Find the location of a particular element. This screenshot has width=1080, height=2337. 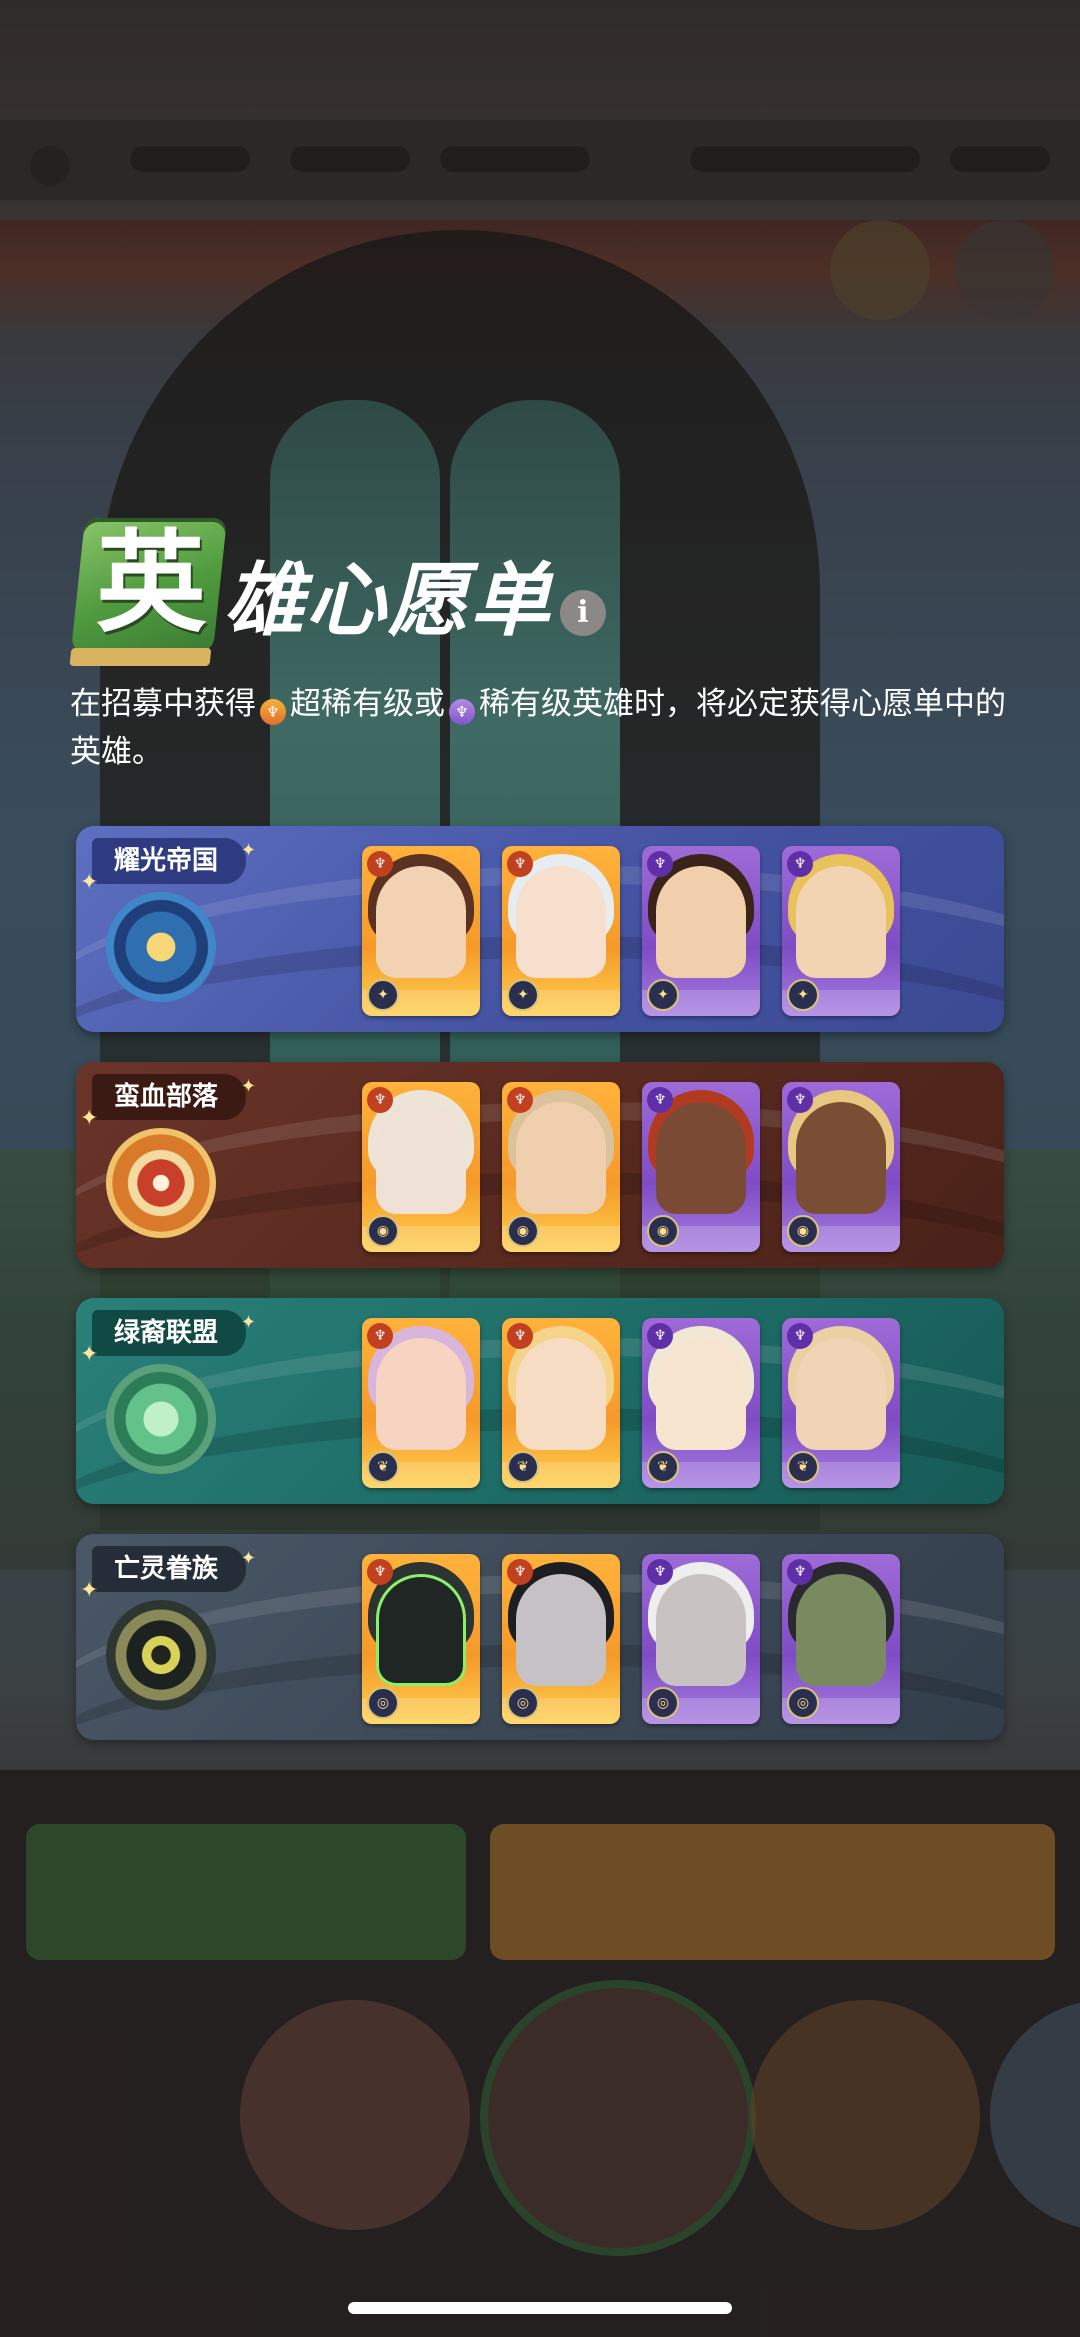

faction-panel-maulers: 蛮血部落 ♆ ◉ ♆ ◉ ♆ ◉ ♆ ◉ is located at coordinates (540, 1165).